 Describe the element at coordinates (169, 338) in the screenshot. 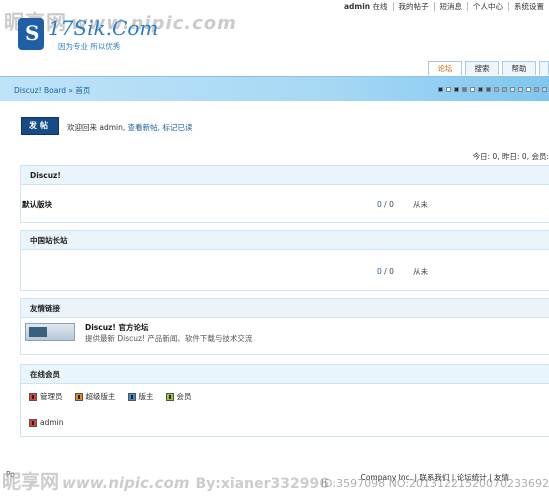

I see `friend-link-desc: 提供最新 Discuz! 产品新闻、软件下载与技术交流` at that location.